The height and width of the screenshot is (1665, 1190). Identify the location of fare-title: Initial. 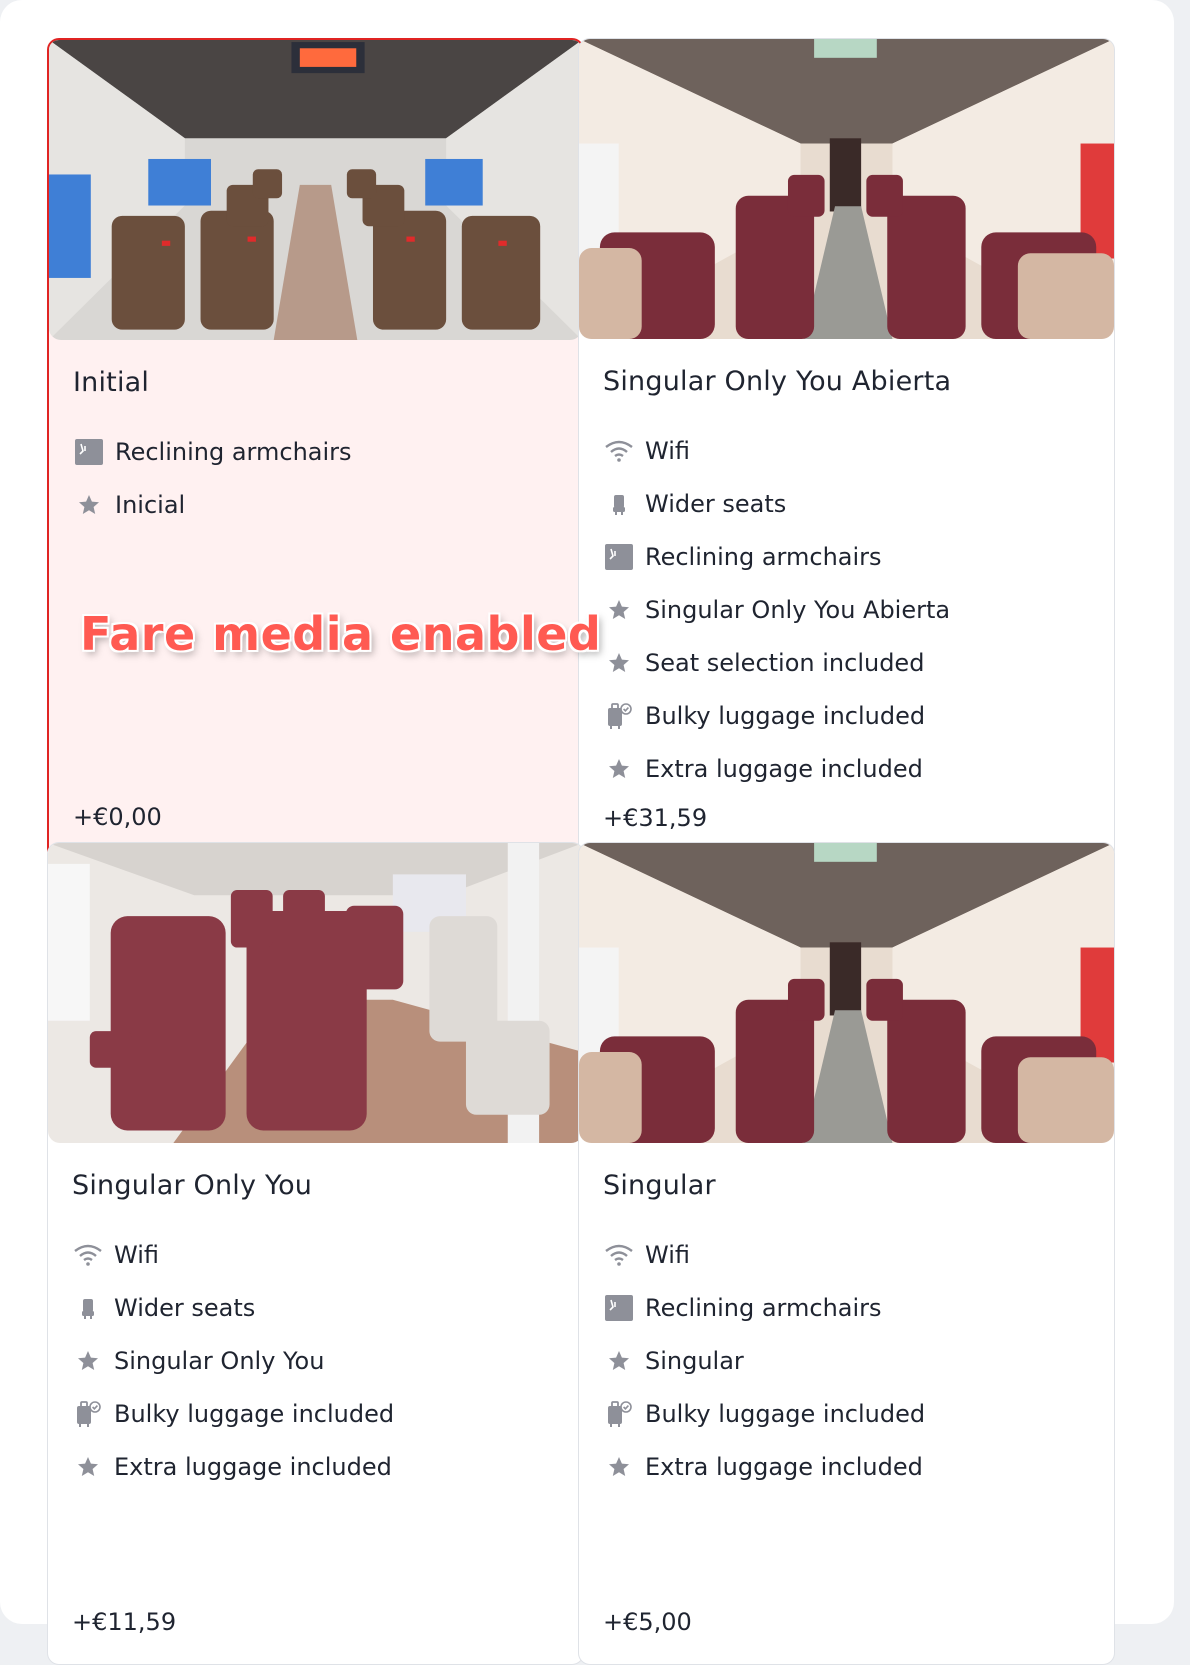
(111, 382).